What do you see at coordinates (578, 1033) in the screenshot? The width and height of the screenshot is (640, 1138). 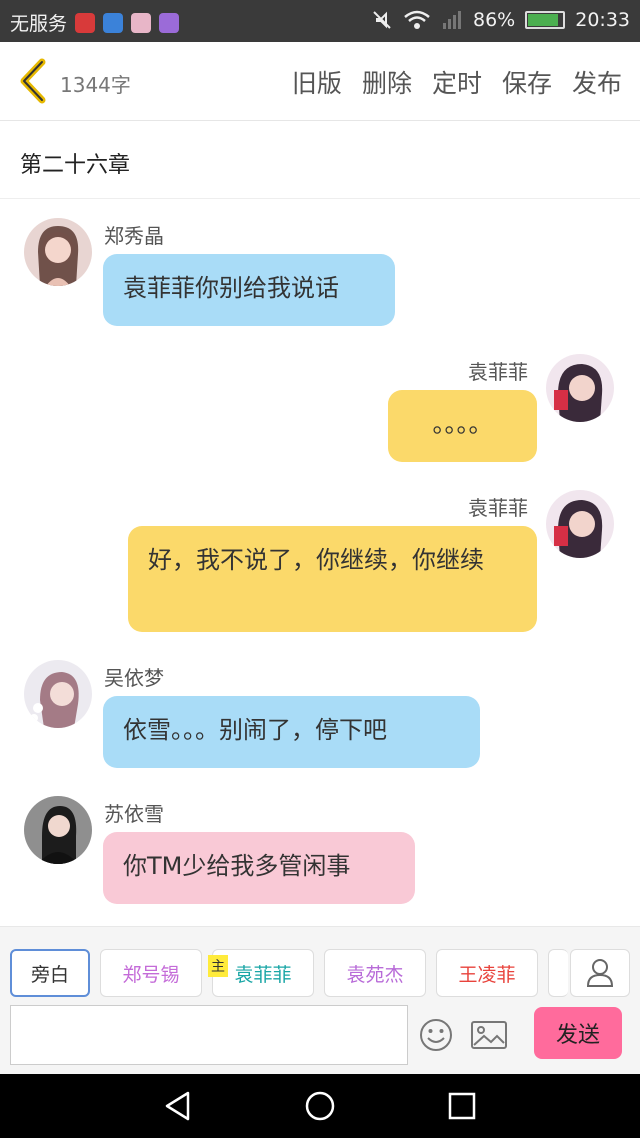 I see `send-button: 发送` at bounding box center [578, 1033].